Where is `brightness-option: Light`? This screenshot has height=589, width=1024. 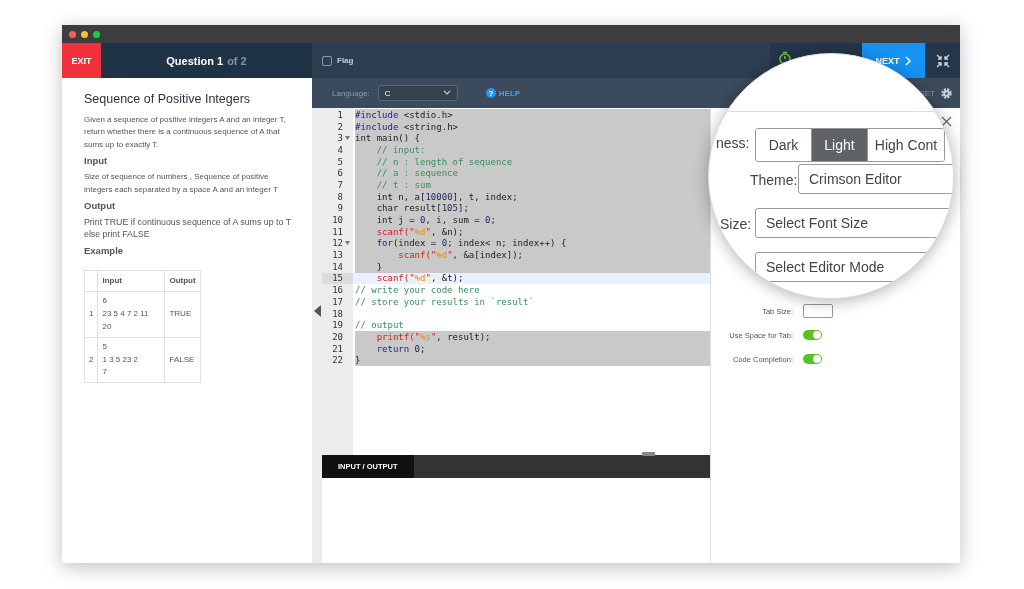 brightness-option: Light is located at coordinates (840, 145).